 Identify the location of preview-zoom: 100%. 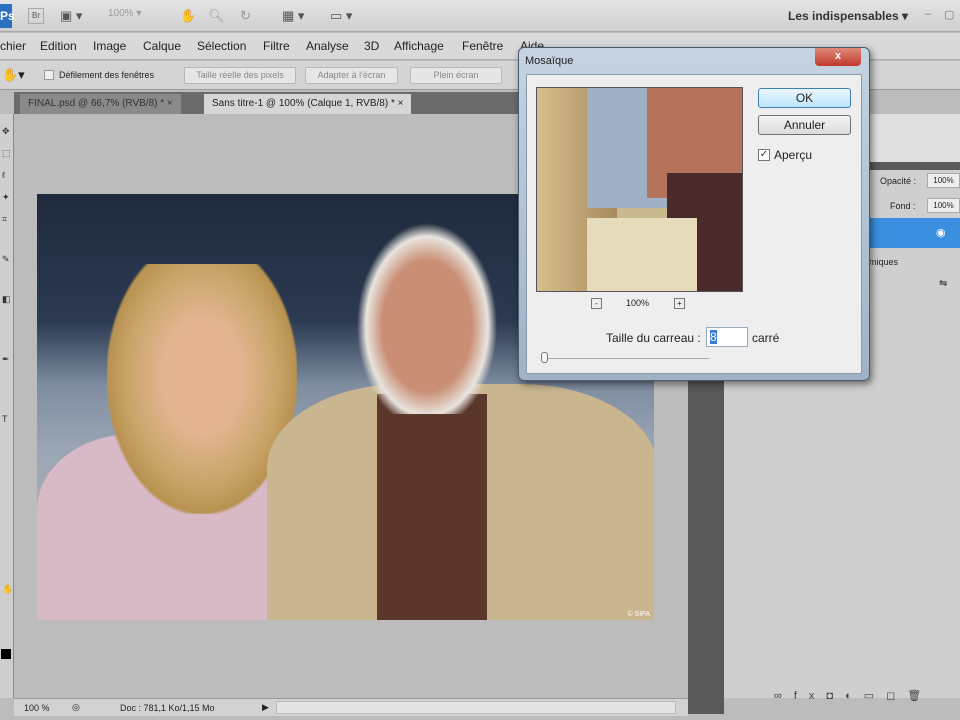
(638, 303).